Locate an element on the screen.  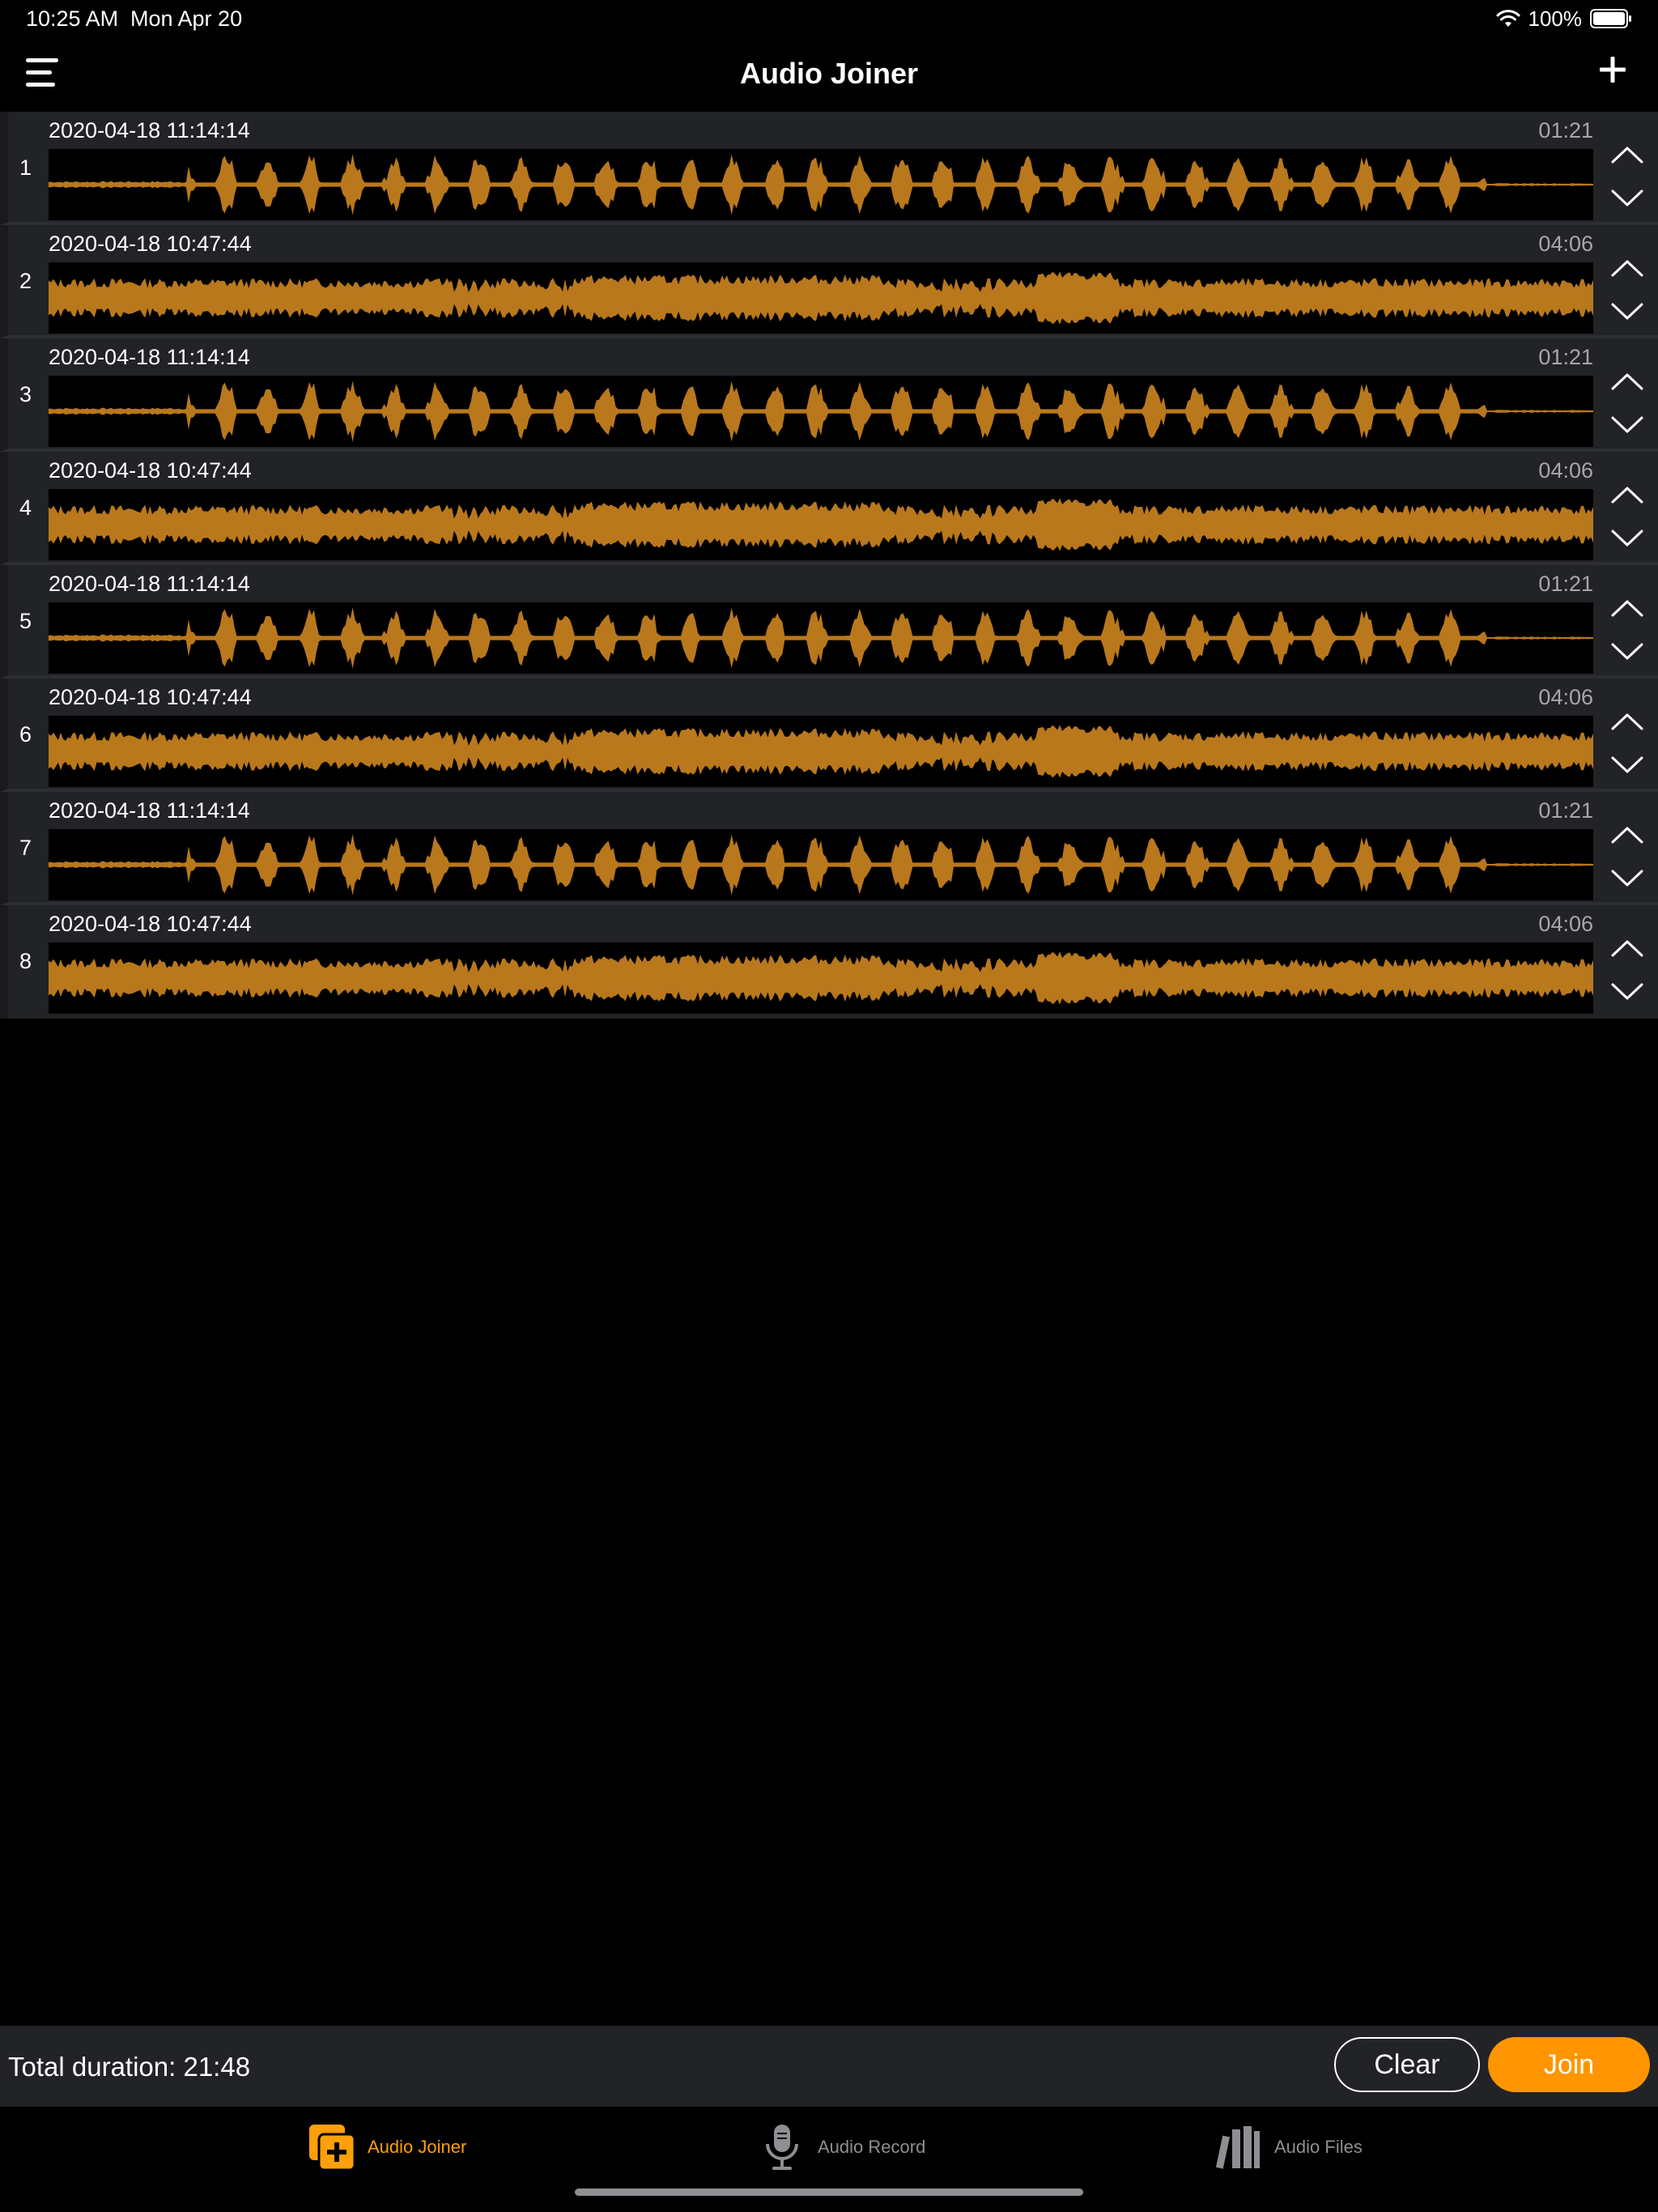
library-icon is located at coordinates (1237, 2148).